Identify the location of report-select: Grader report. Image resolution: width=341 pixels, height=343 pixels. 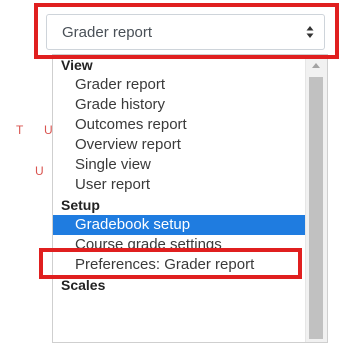
(185, 32).